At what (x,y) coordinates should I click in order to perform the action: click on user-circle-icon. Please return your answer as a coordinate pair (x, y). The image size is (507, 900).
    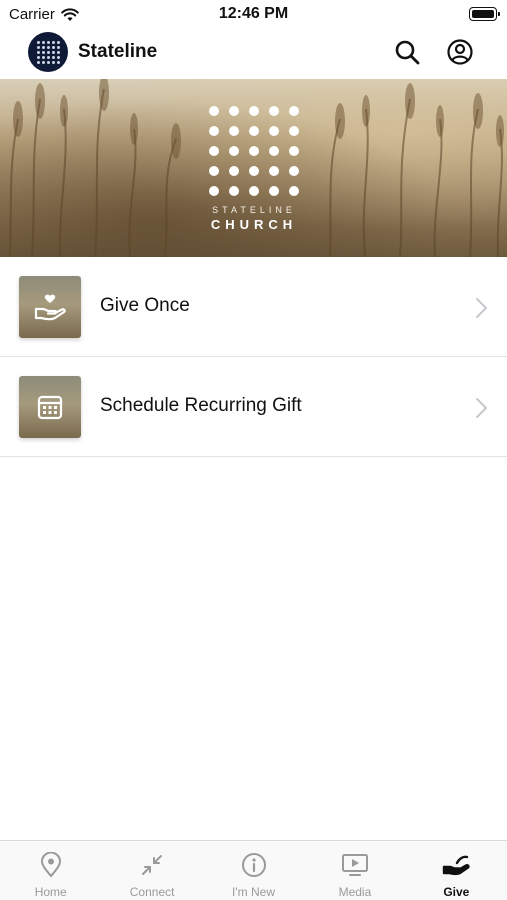
    Looking at the image, I should click on (460, 52).